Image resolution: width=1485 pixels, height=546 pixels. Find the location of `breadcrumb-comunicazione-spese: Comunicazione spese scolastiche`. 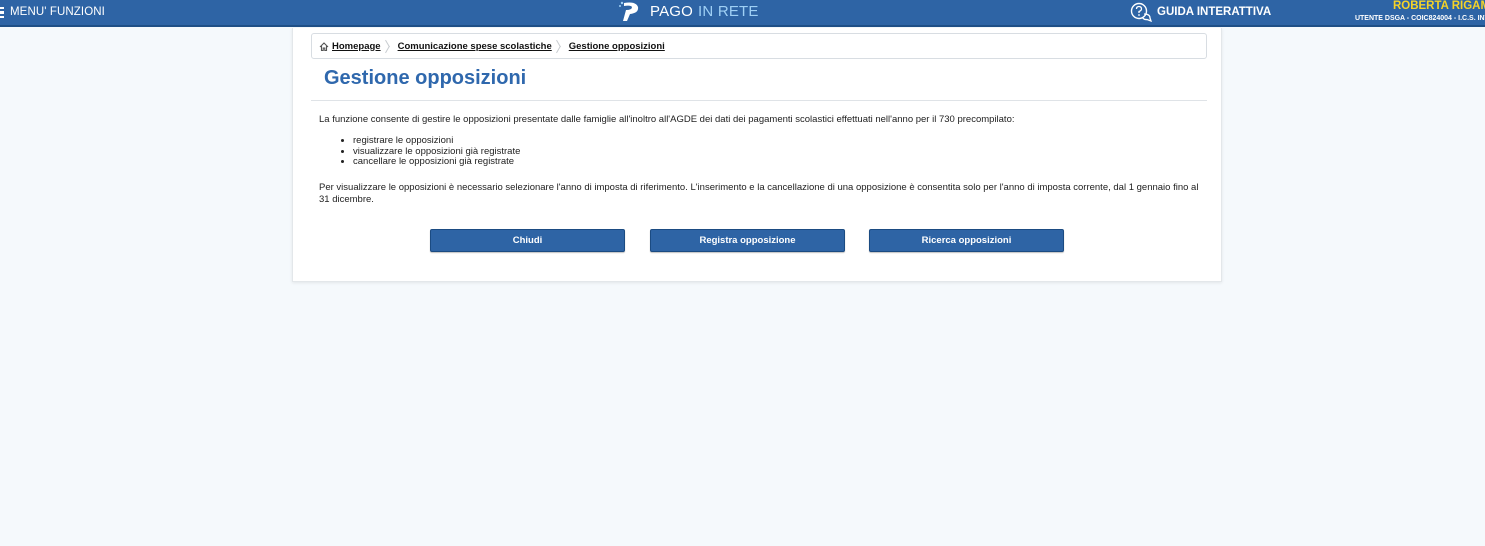

breadcrumb-comunicazione-spese: Comunicazione spese scolastiche is located at coordinates (475, 46).